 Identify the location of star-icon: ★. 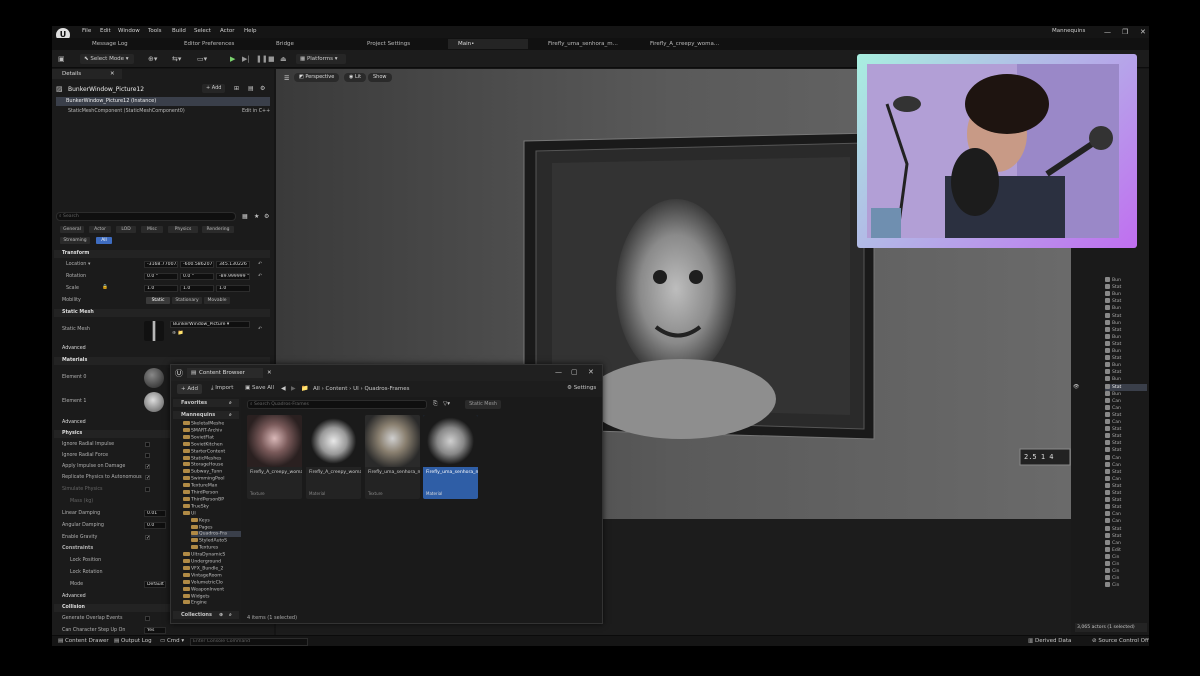
(256, 216).